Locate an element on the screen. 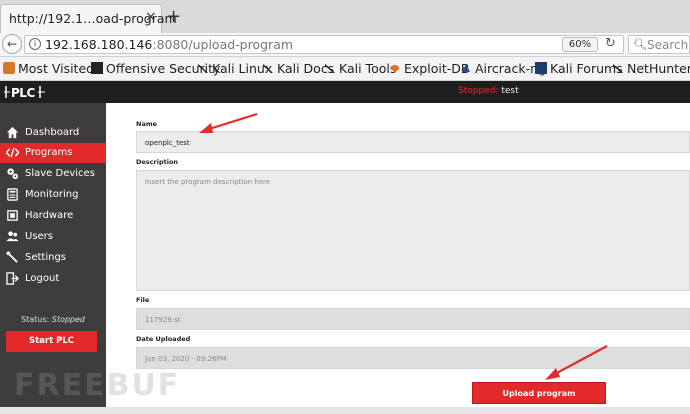  bookmark-label: Kali Tools is located at coordinates (368, 68).